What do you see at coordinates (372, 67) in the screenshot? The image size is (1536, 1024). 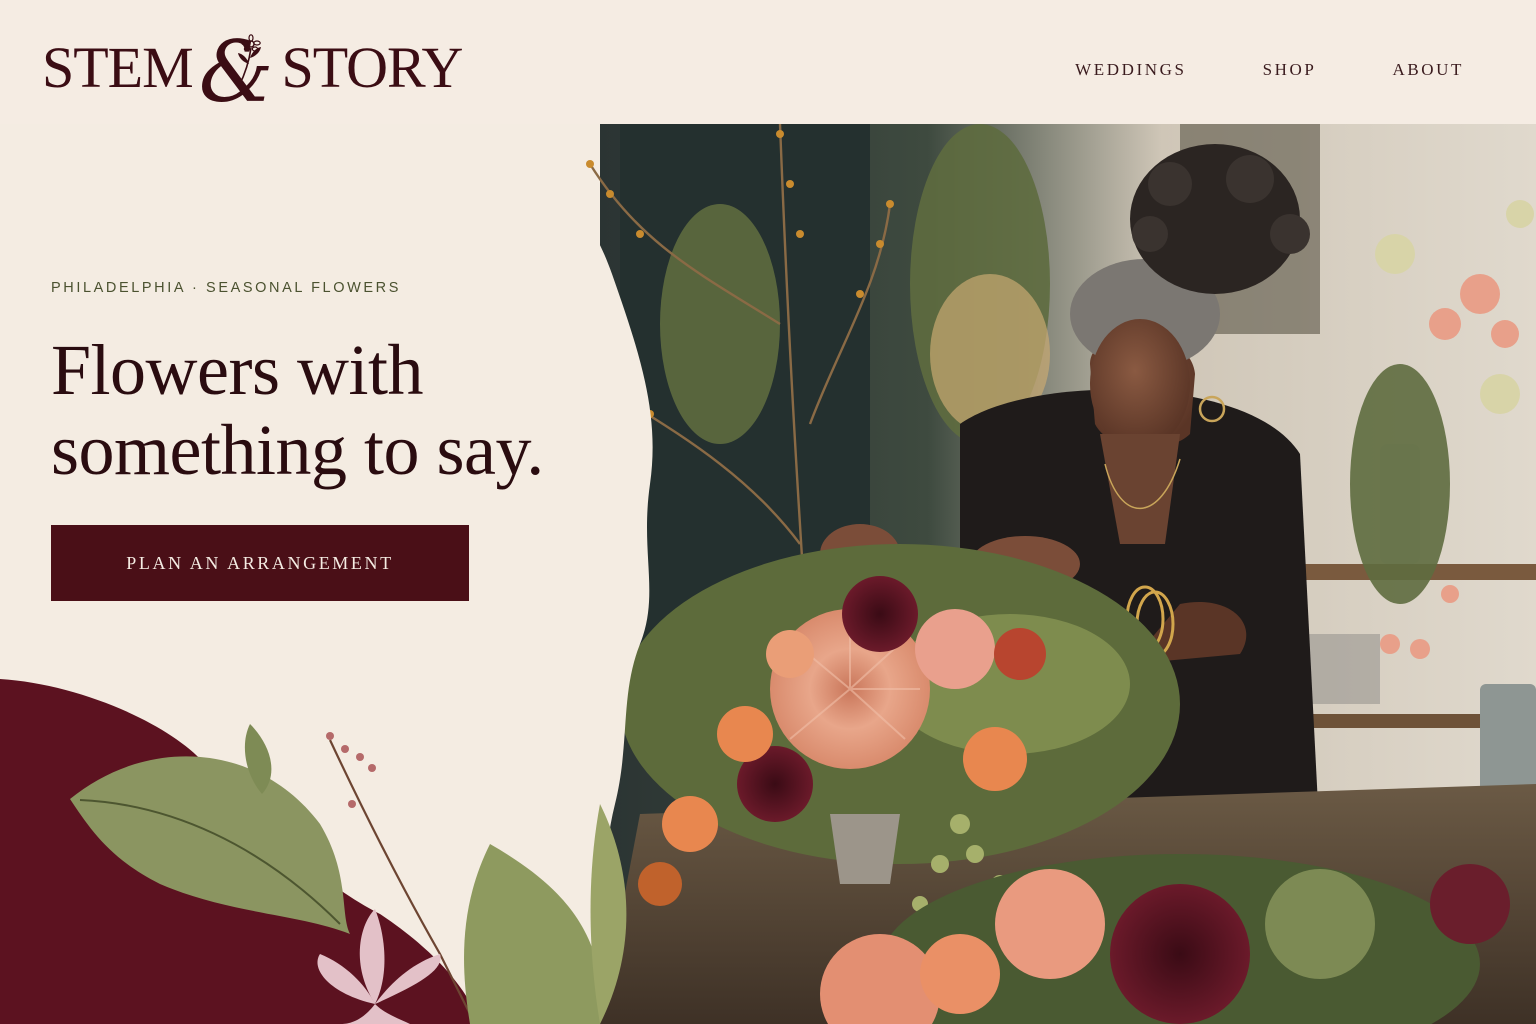 I see `brand-name-right: STORY` at bounding box center [372, 67].